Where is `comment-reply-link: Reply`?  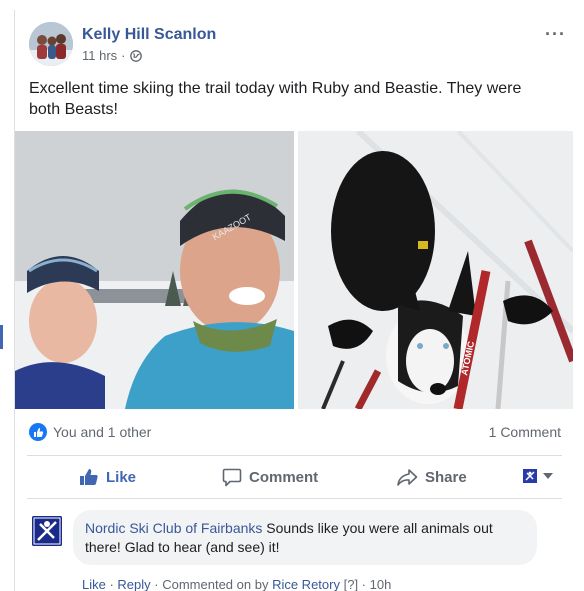 comment-reply-link: Reply is located at coordinates (133, 584).